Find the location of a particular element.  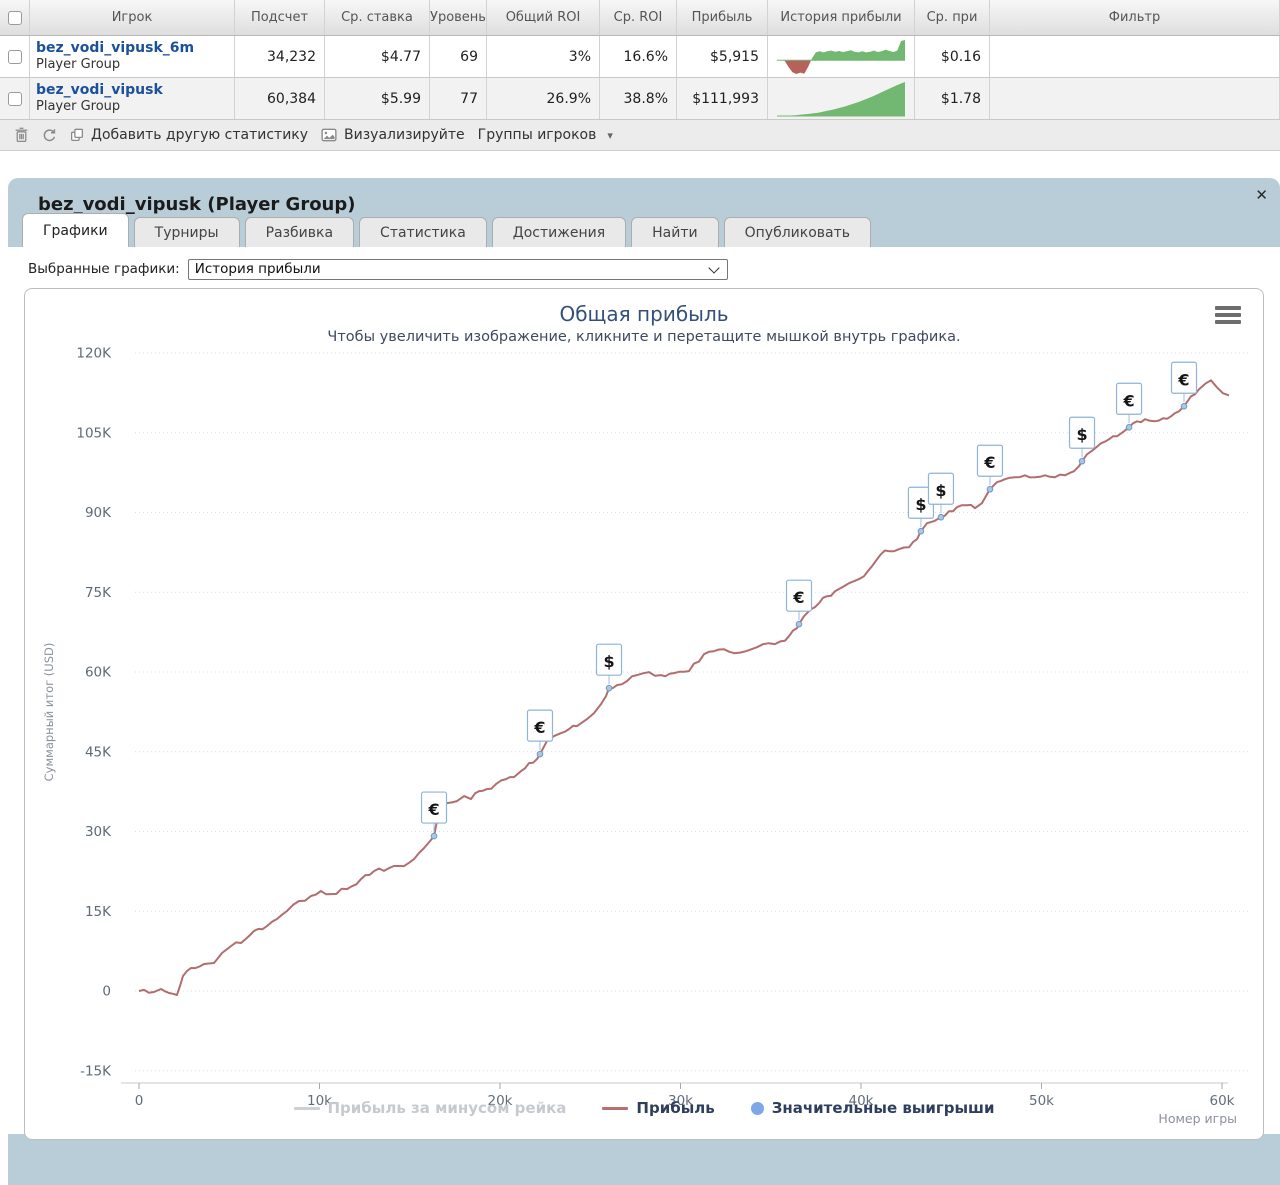

close-icon: ✕ is located at coordinates (1261, 195).